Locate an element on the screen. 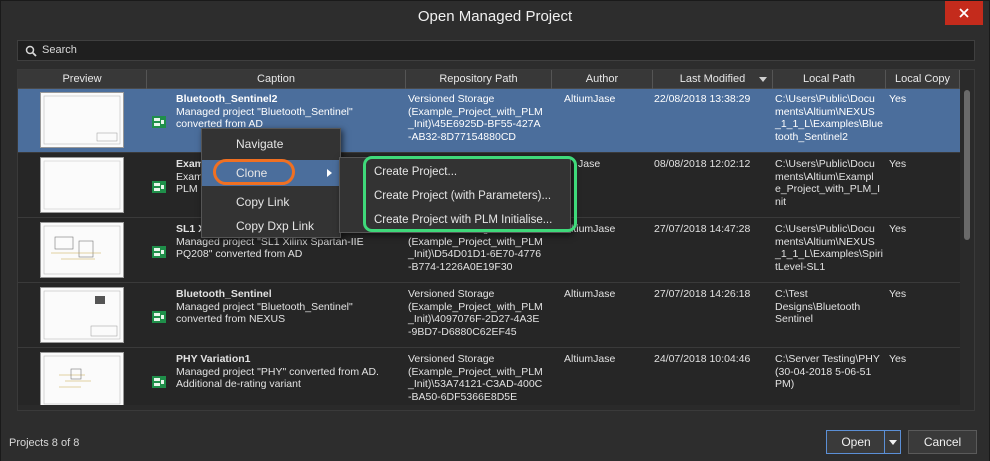  close-icon is located at coordinates (964, 13).